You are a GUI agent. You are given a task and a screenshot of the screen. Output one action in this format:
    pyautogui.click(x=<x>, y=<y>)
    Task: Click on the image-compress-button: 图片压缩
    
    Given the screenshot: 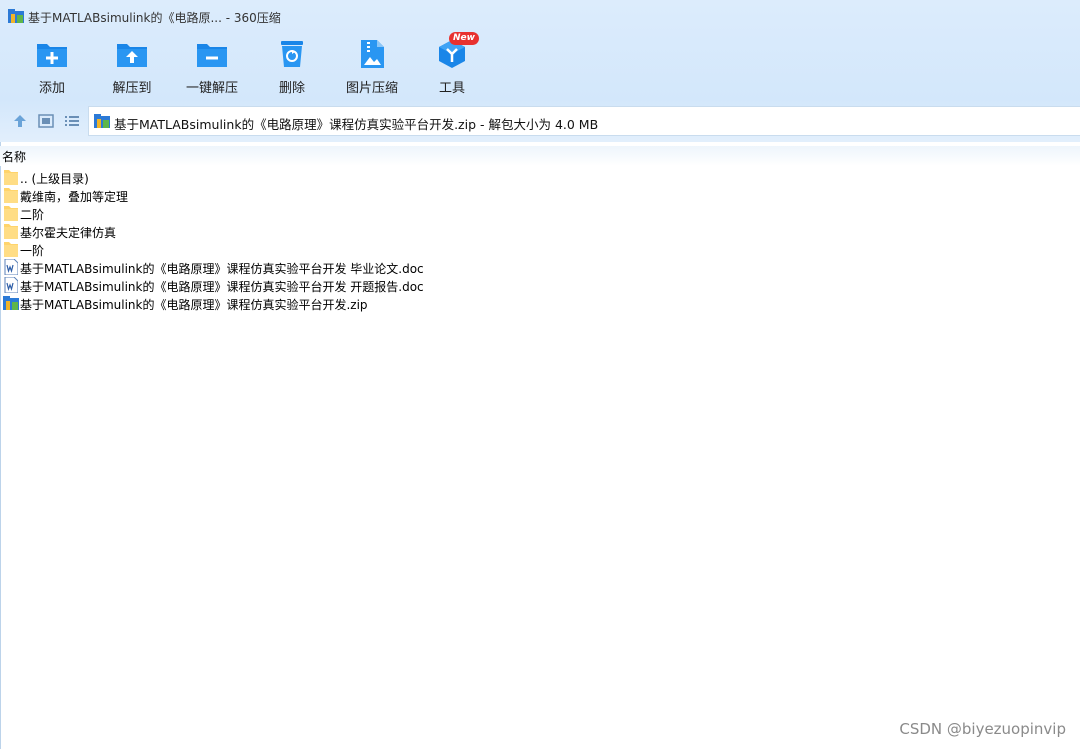 What is the action you would take?
    pyautogui.click(x=372, y=65)
    